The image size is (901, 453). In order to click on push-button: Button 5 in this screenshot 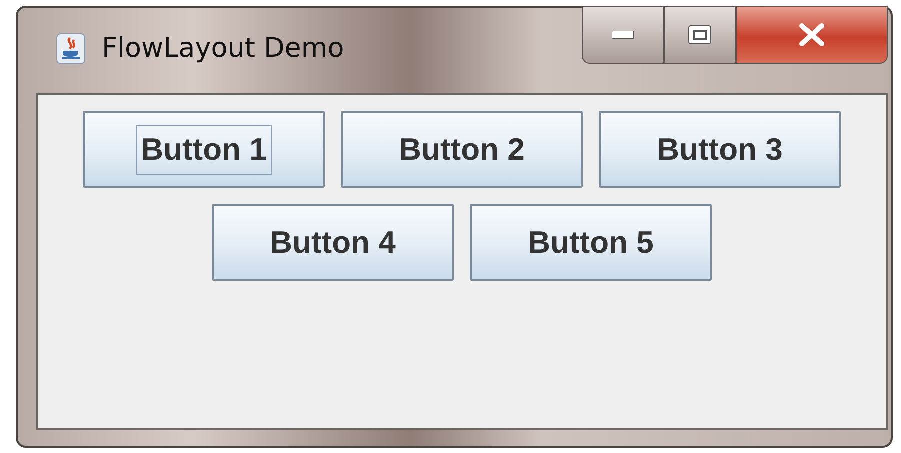, I will do `click(591, 242)`.